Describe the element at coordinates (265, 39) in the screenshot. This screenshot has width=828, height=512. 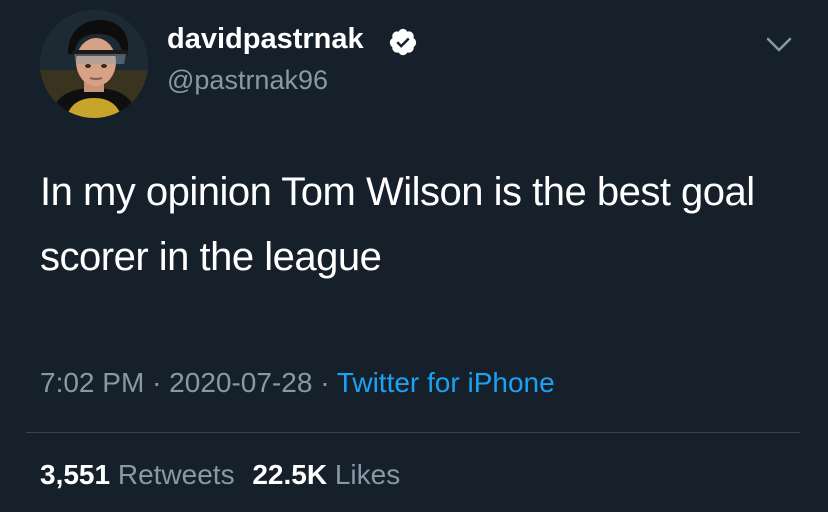
I see `display-name: davidpastrnak` at that location.